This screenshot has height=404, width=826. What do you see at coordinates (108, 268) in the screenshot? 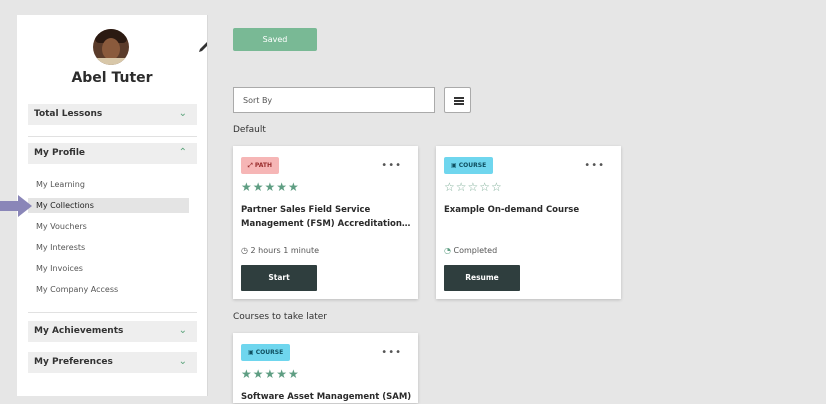
I see `sidebar-item-my-invoices: My Invoices` at bounding box center [108, 268].